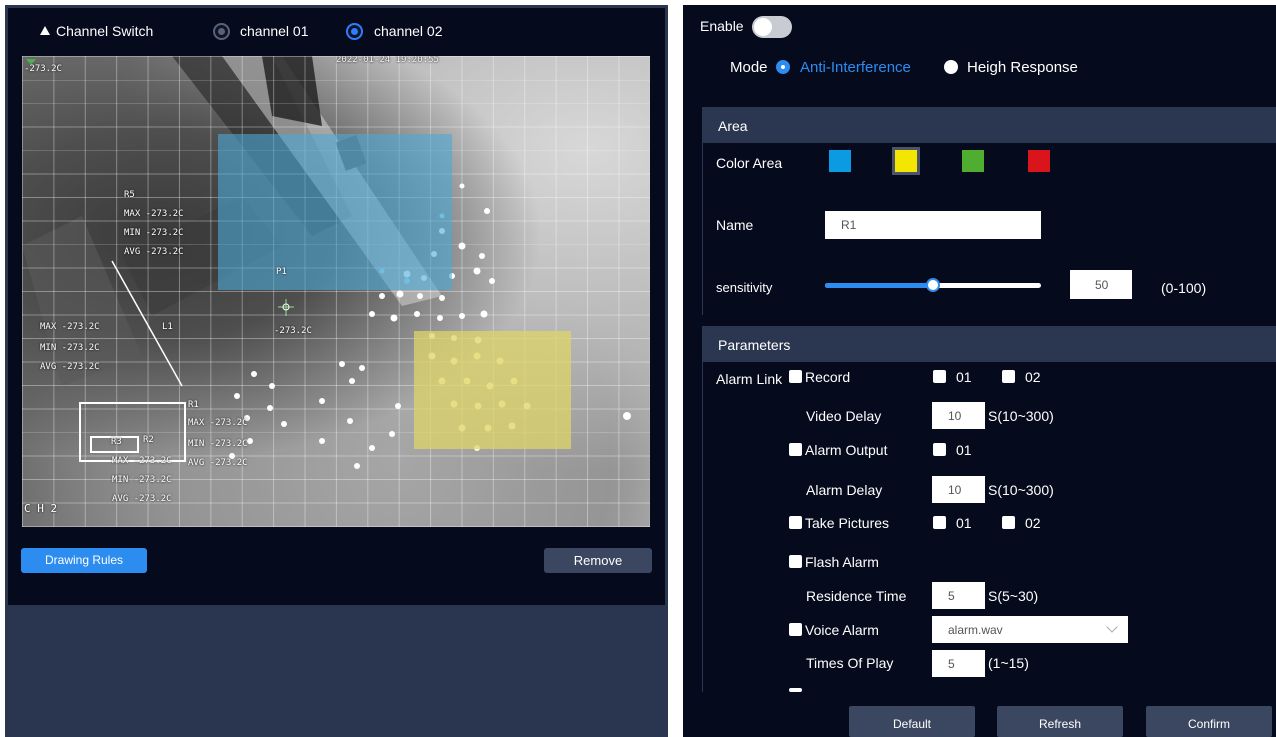 The width and height of the screenshot is (1276, 737). Describe the element at coordinates (492, 390) in the screenshot. I see `detection-area-yellow` at that location.